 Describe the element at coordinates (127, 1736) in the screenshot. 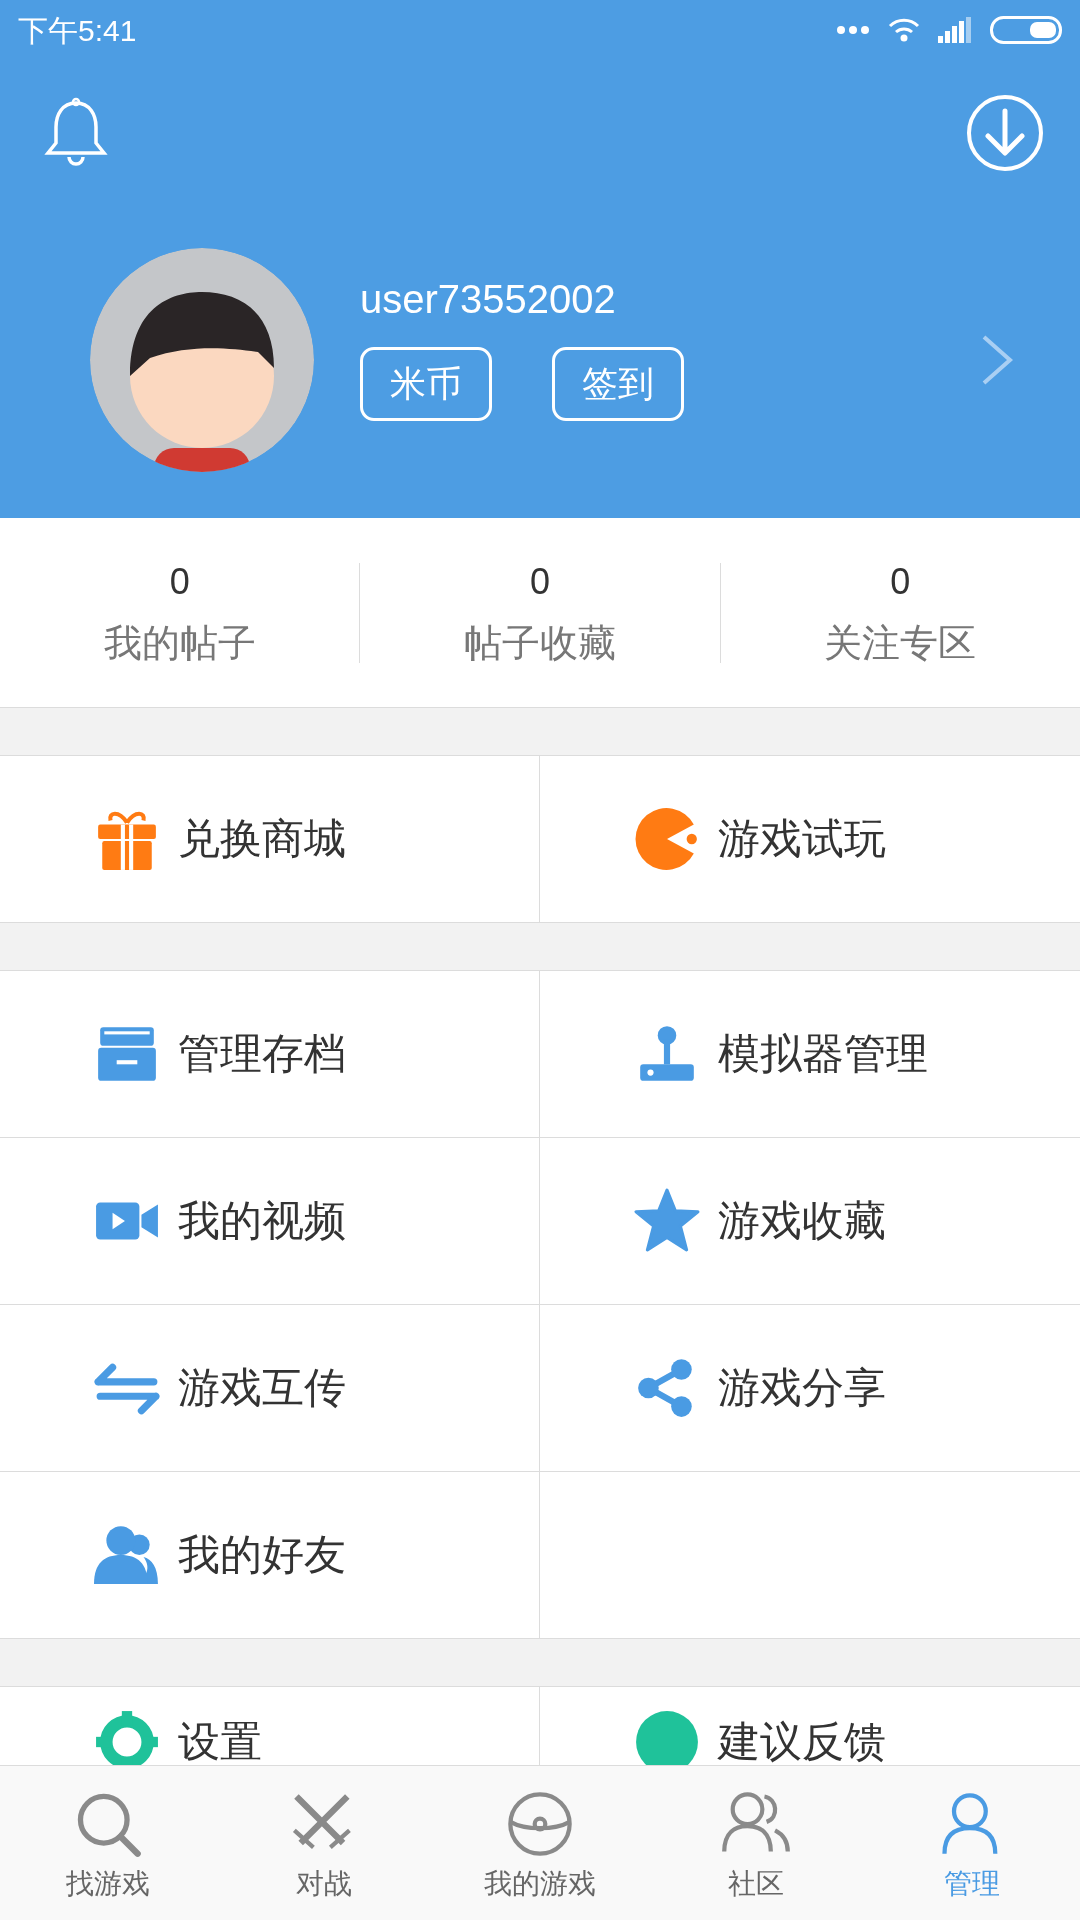

I see `gear-icon` at that location.